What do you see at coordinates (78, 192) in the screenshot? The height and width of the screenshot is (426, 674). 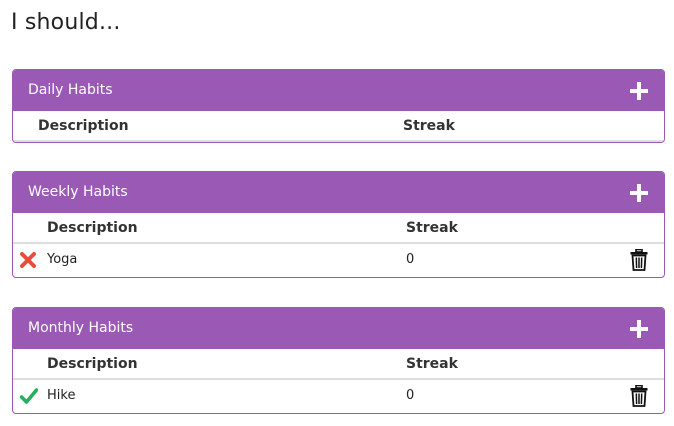 I see `panel-title: Weekly Habits` at bounding box center [78, 192].